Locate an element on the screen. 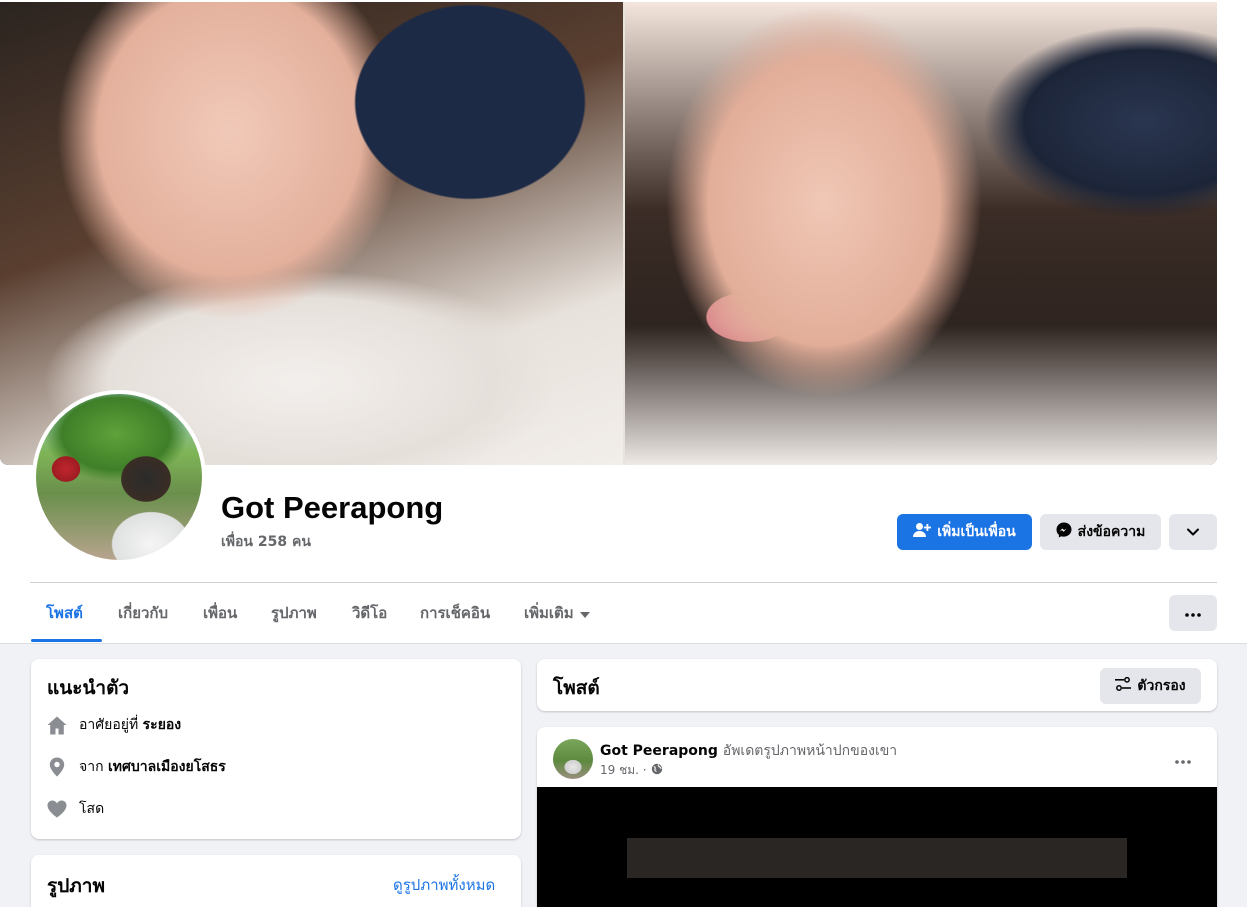  home-icon is located at coordinates (57, 725).